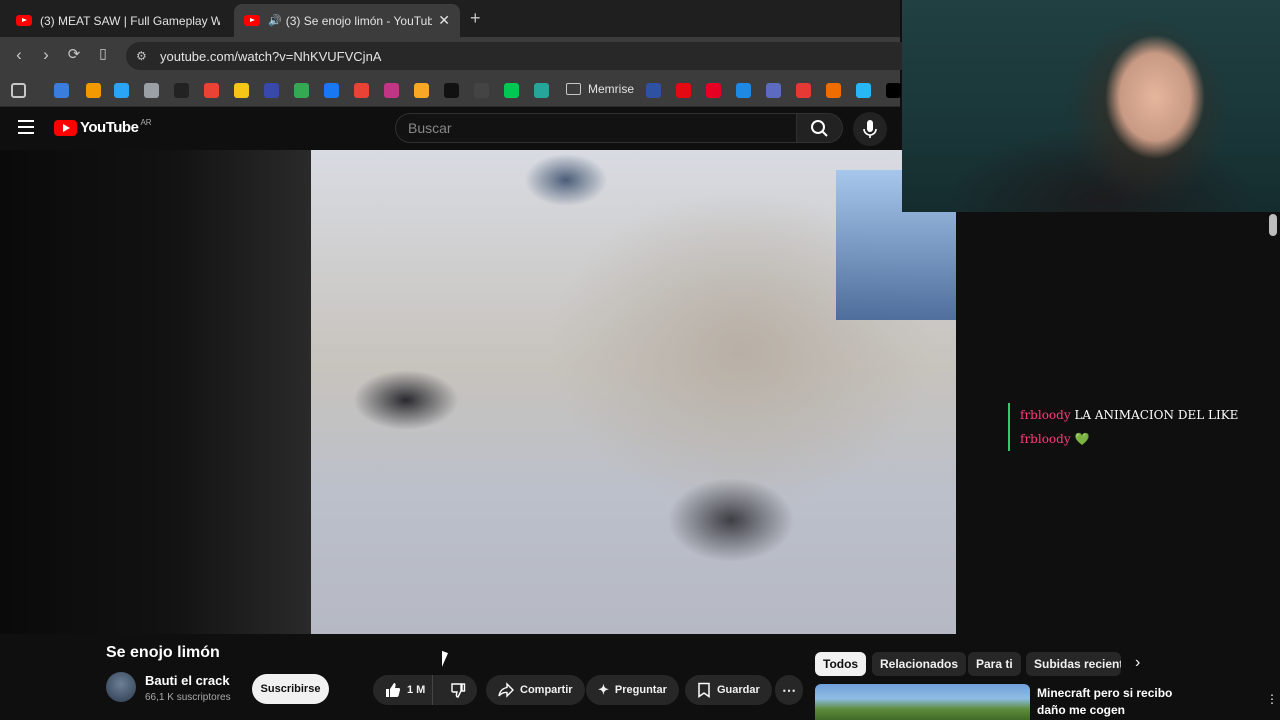 The height and width of the screenshot is (720, 1280). What do you see at coordinates (475, 18) in the screenshot?
I see `new-tab-icon: +` at bounding box center [475, 18].